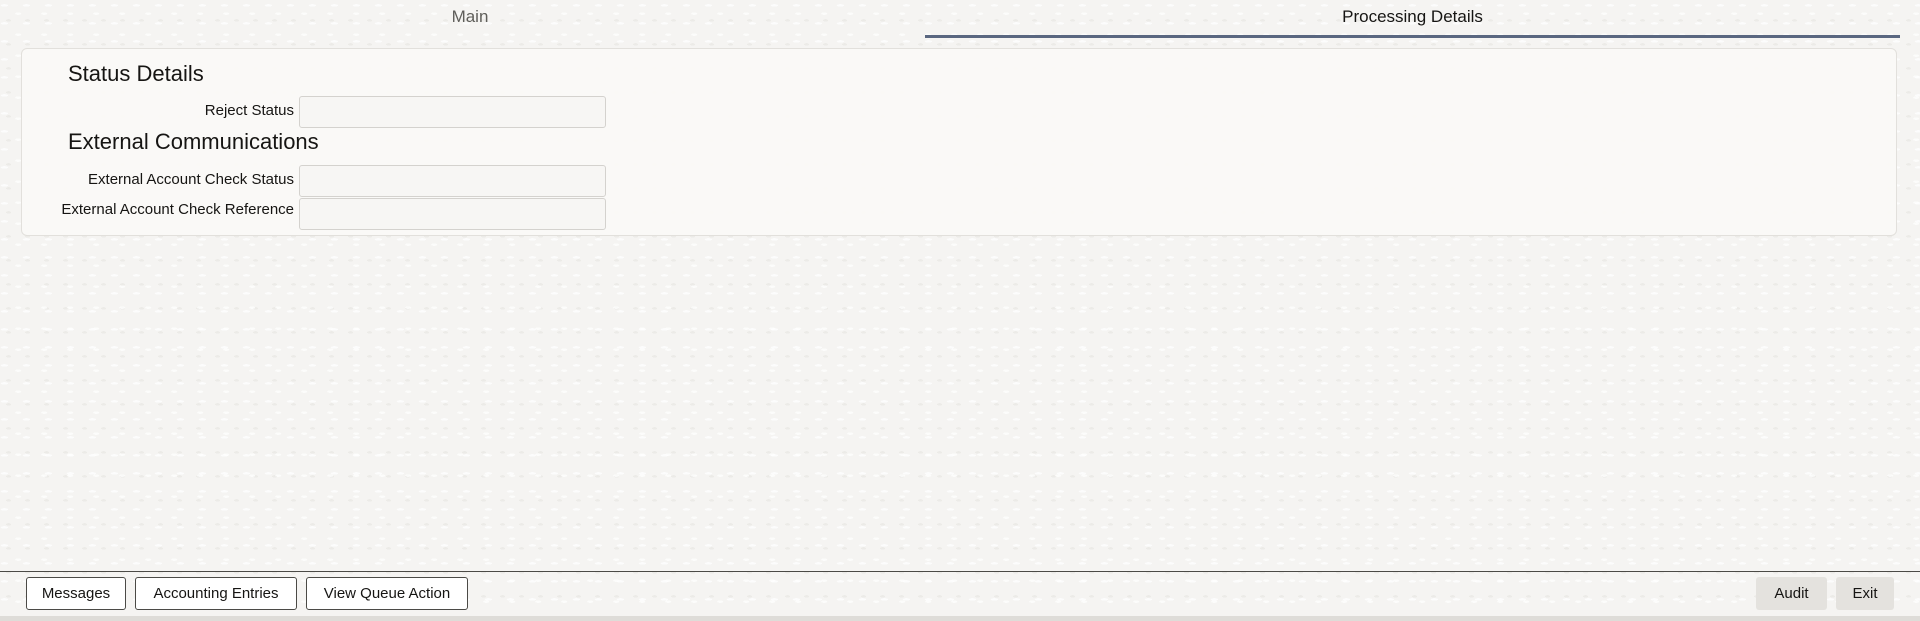 The image size is (1920, 621). What do you see at coordinates (1791, 593) in the screenshot?
I see `audit-button: Audit` at bounding box center [1791, 593].